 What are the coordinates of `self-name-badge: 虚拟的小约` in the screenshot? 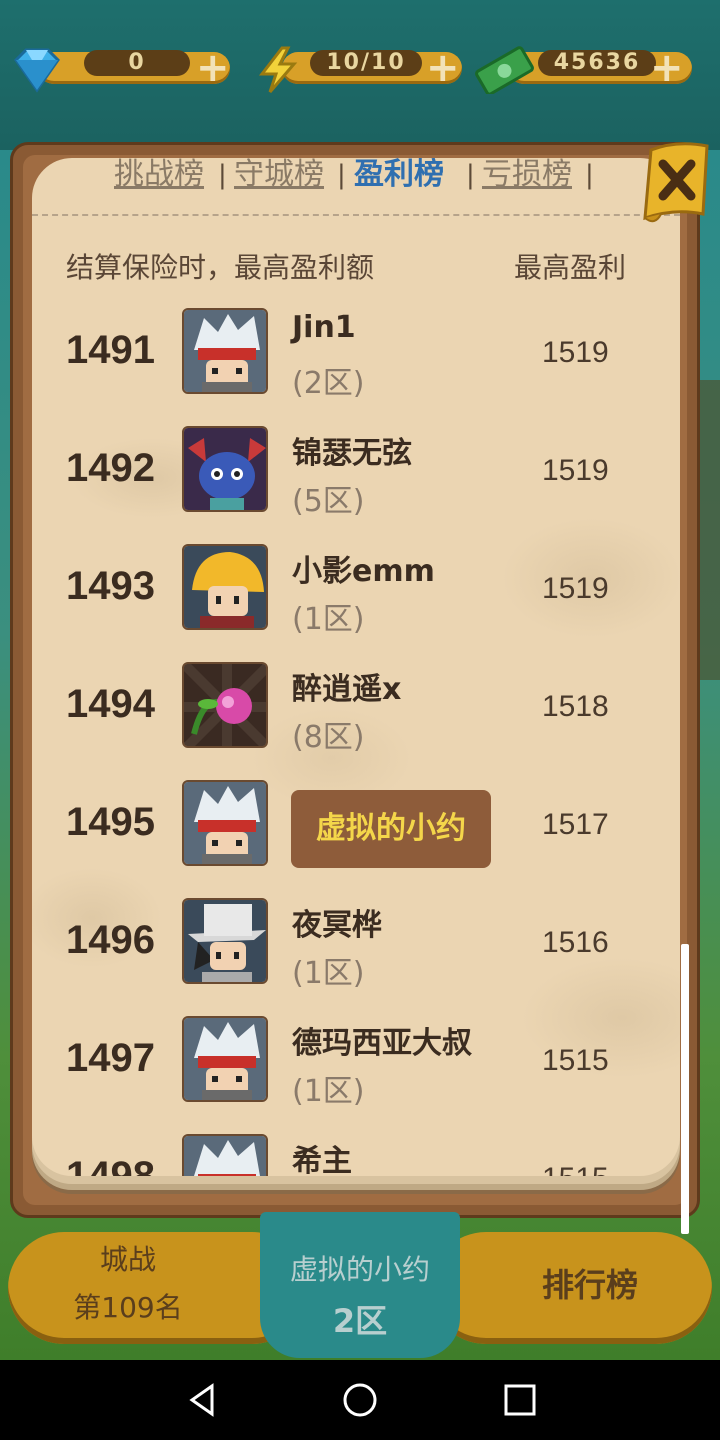 It's located at (391, 829).